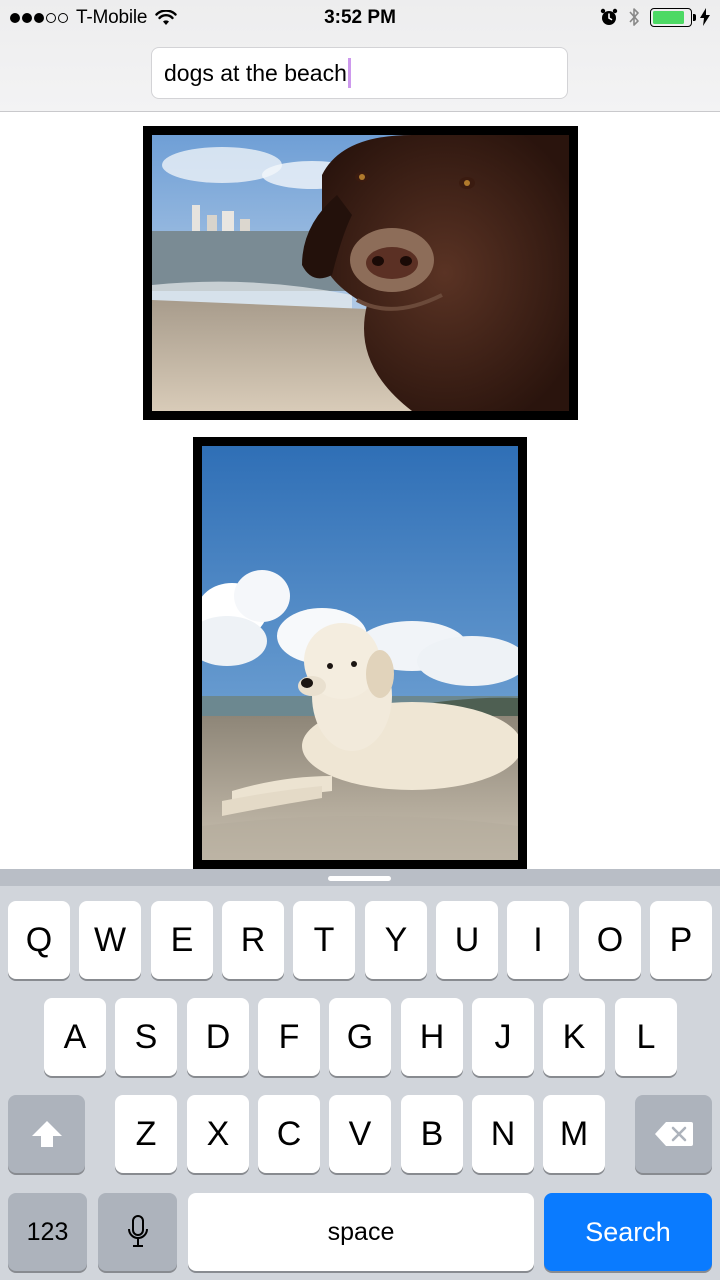  What do you see at coordinates (146, 1037) in the screenshot?
I see `key-s: S` at bounding box center [146, 1037].